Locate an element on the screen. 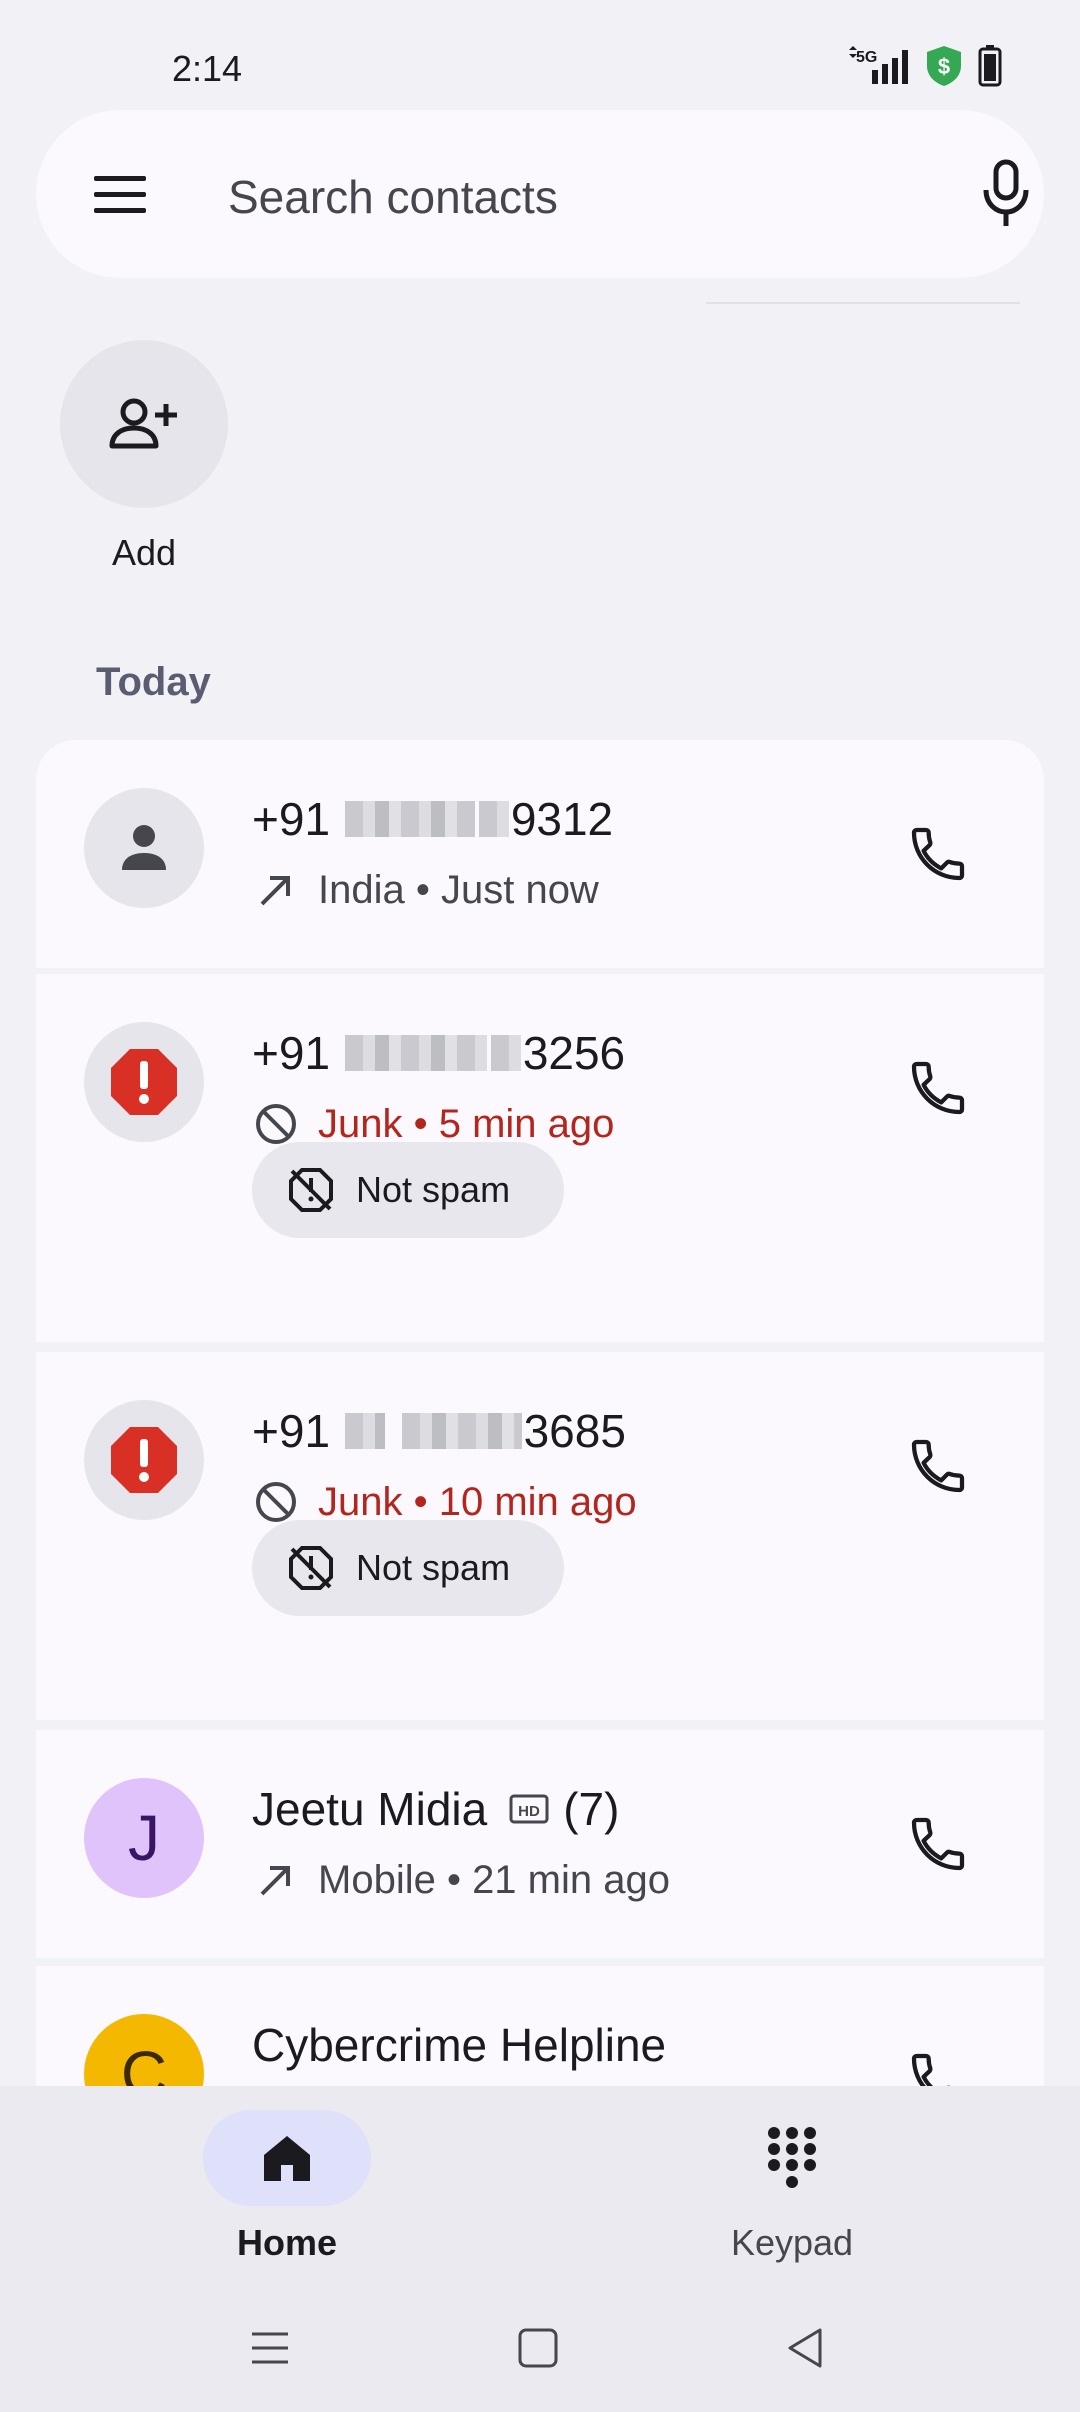 This screenshot has height=2412, width=1080. search-bar: Search contacts is located at coordinates (540, 194).